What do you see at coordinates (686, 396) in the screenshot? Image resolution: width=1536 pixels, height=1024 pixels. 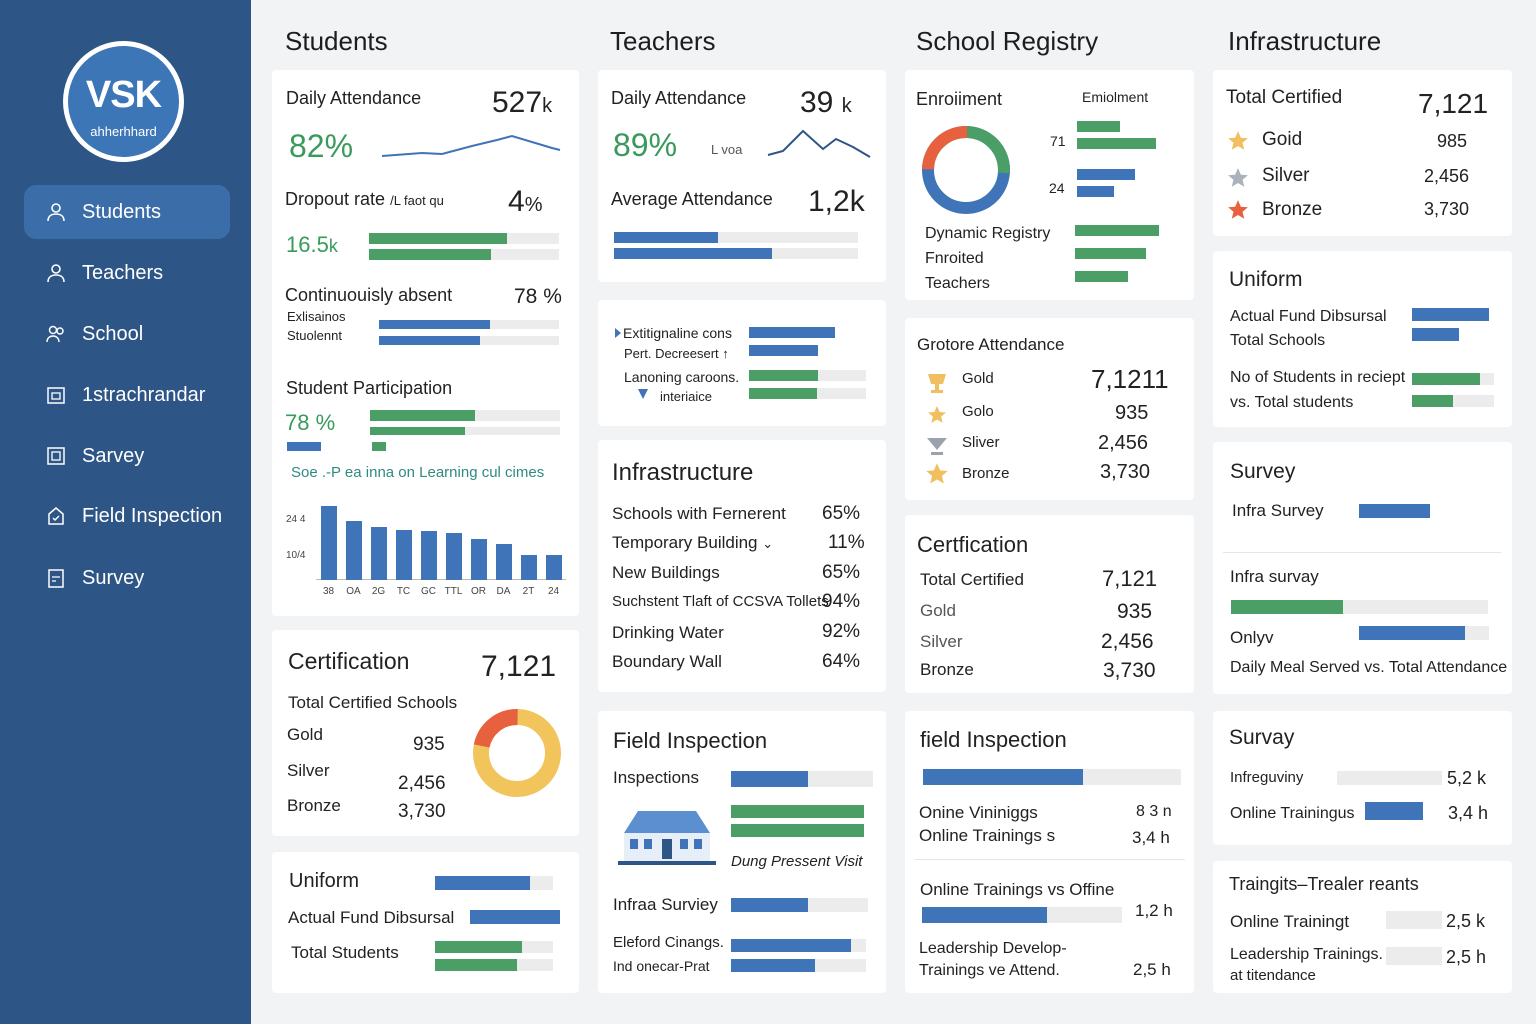 I see `misc-row-4: interiaice` at bounding box center [686, 396].